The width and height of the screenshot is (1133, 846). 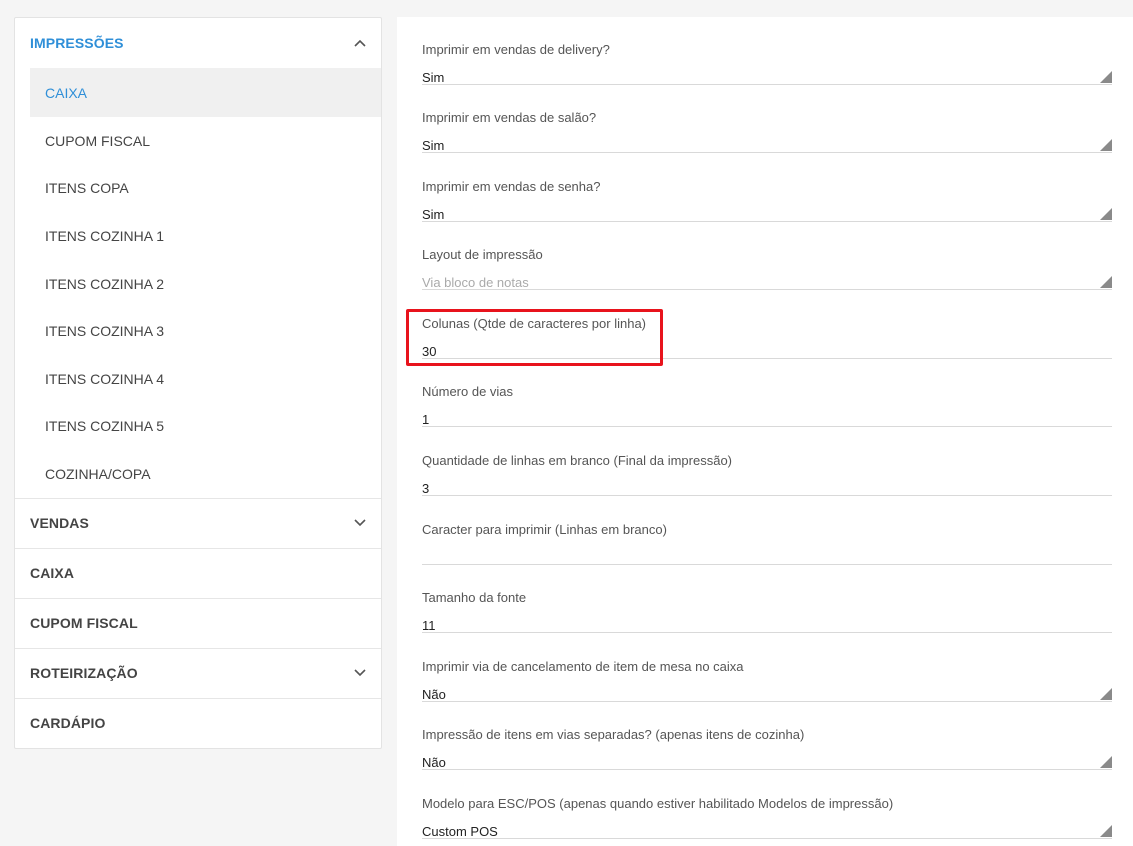 What do you see at coordinates (84, 673) in the screenshot?
I see `section-label: ROTEIRIZAÇÃO` at bounding box center [84, 673].